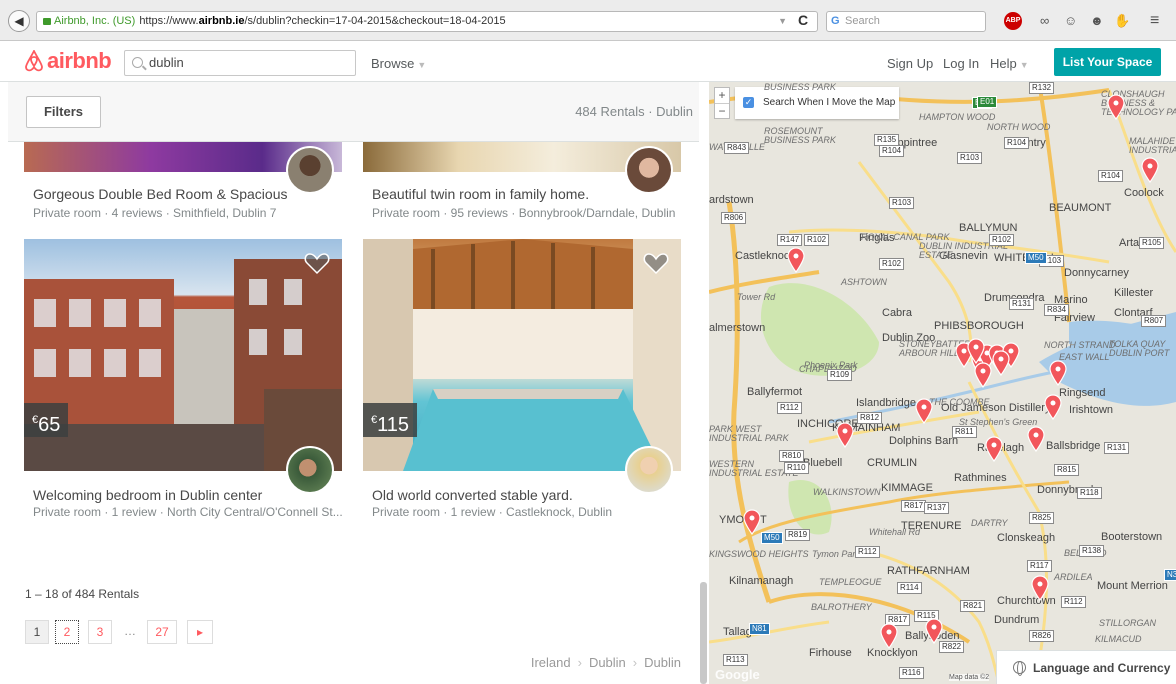  What do you see at coordinates (1026, 538) in the screenshot?
I see `map-place-label: Clonskeagh` at bounding box center [1026, 538].